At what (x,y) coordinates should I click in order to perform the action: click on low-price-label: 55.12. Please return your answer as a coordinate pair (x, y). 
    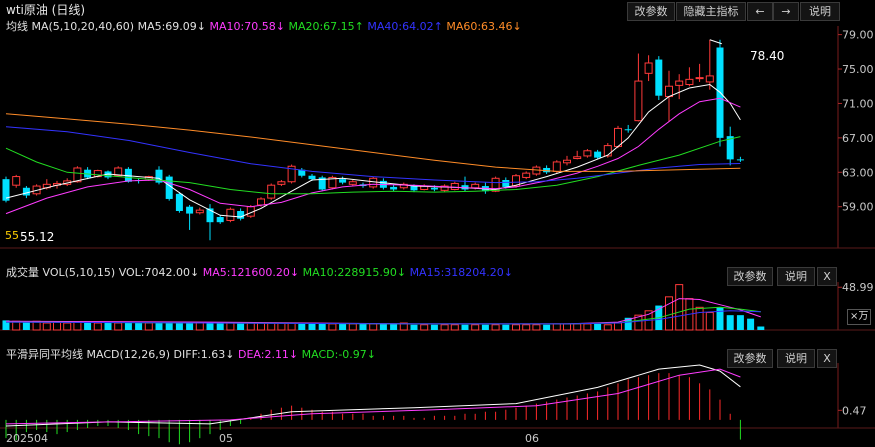
    Looking at the image, I should click on (37, 237).